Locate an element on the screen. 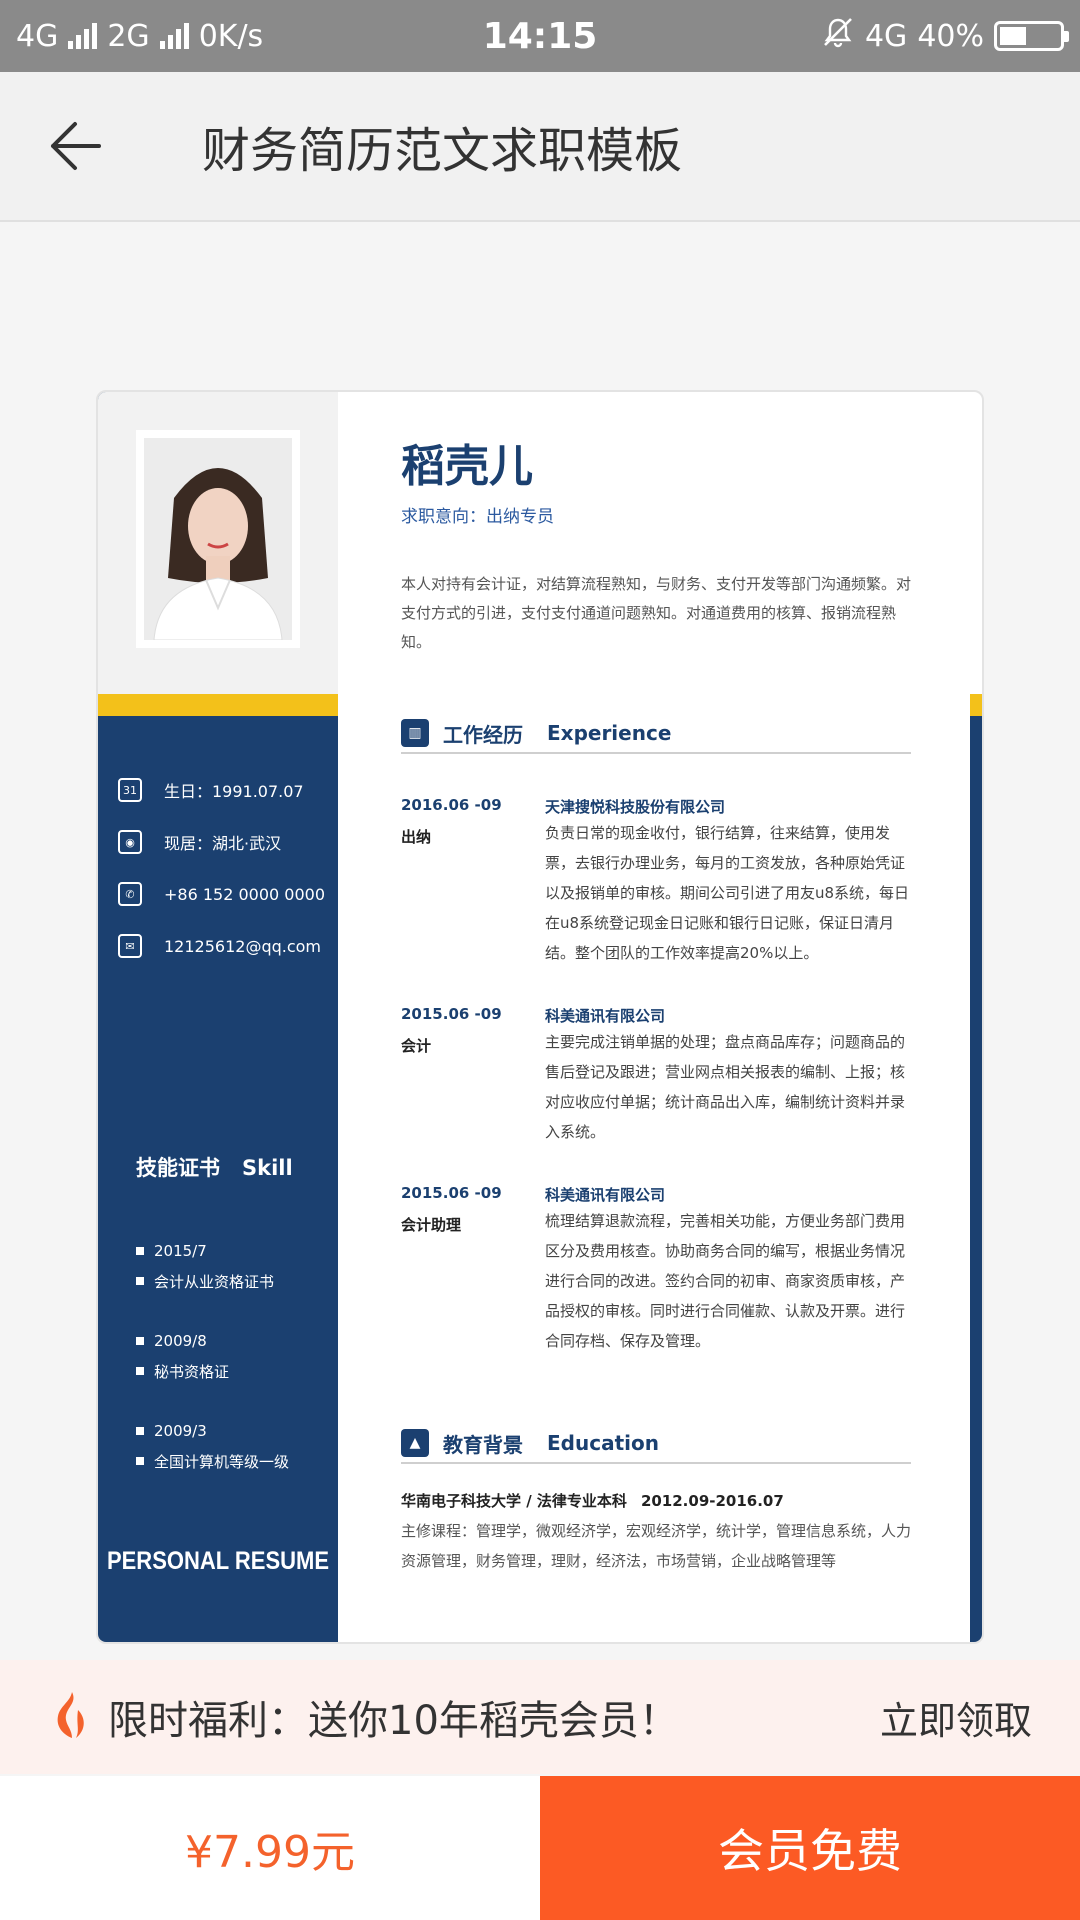 The width and height of the screenshot is (1080, 1920). right-accent-strip is located at coordinates (976, 1168).